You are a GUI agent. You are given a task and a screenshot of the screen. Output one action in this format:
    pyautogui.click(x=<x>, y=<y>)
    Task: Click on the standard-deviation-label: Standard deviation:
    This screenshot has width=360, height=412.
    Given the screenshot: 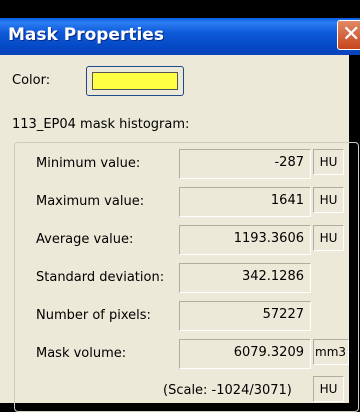 What is the action you would take?
    pyautogui.click(x=100, y=277)
    